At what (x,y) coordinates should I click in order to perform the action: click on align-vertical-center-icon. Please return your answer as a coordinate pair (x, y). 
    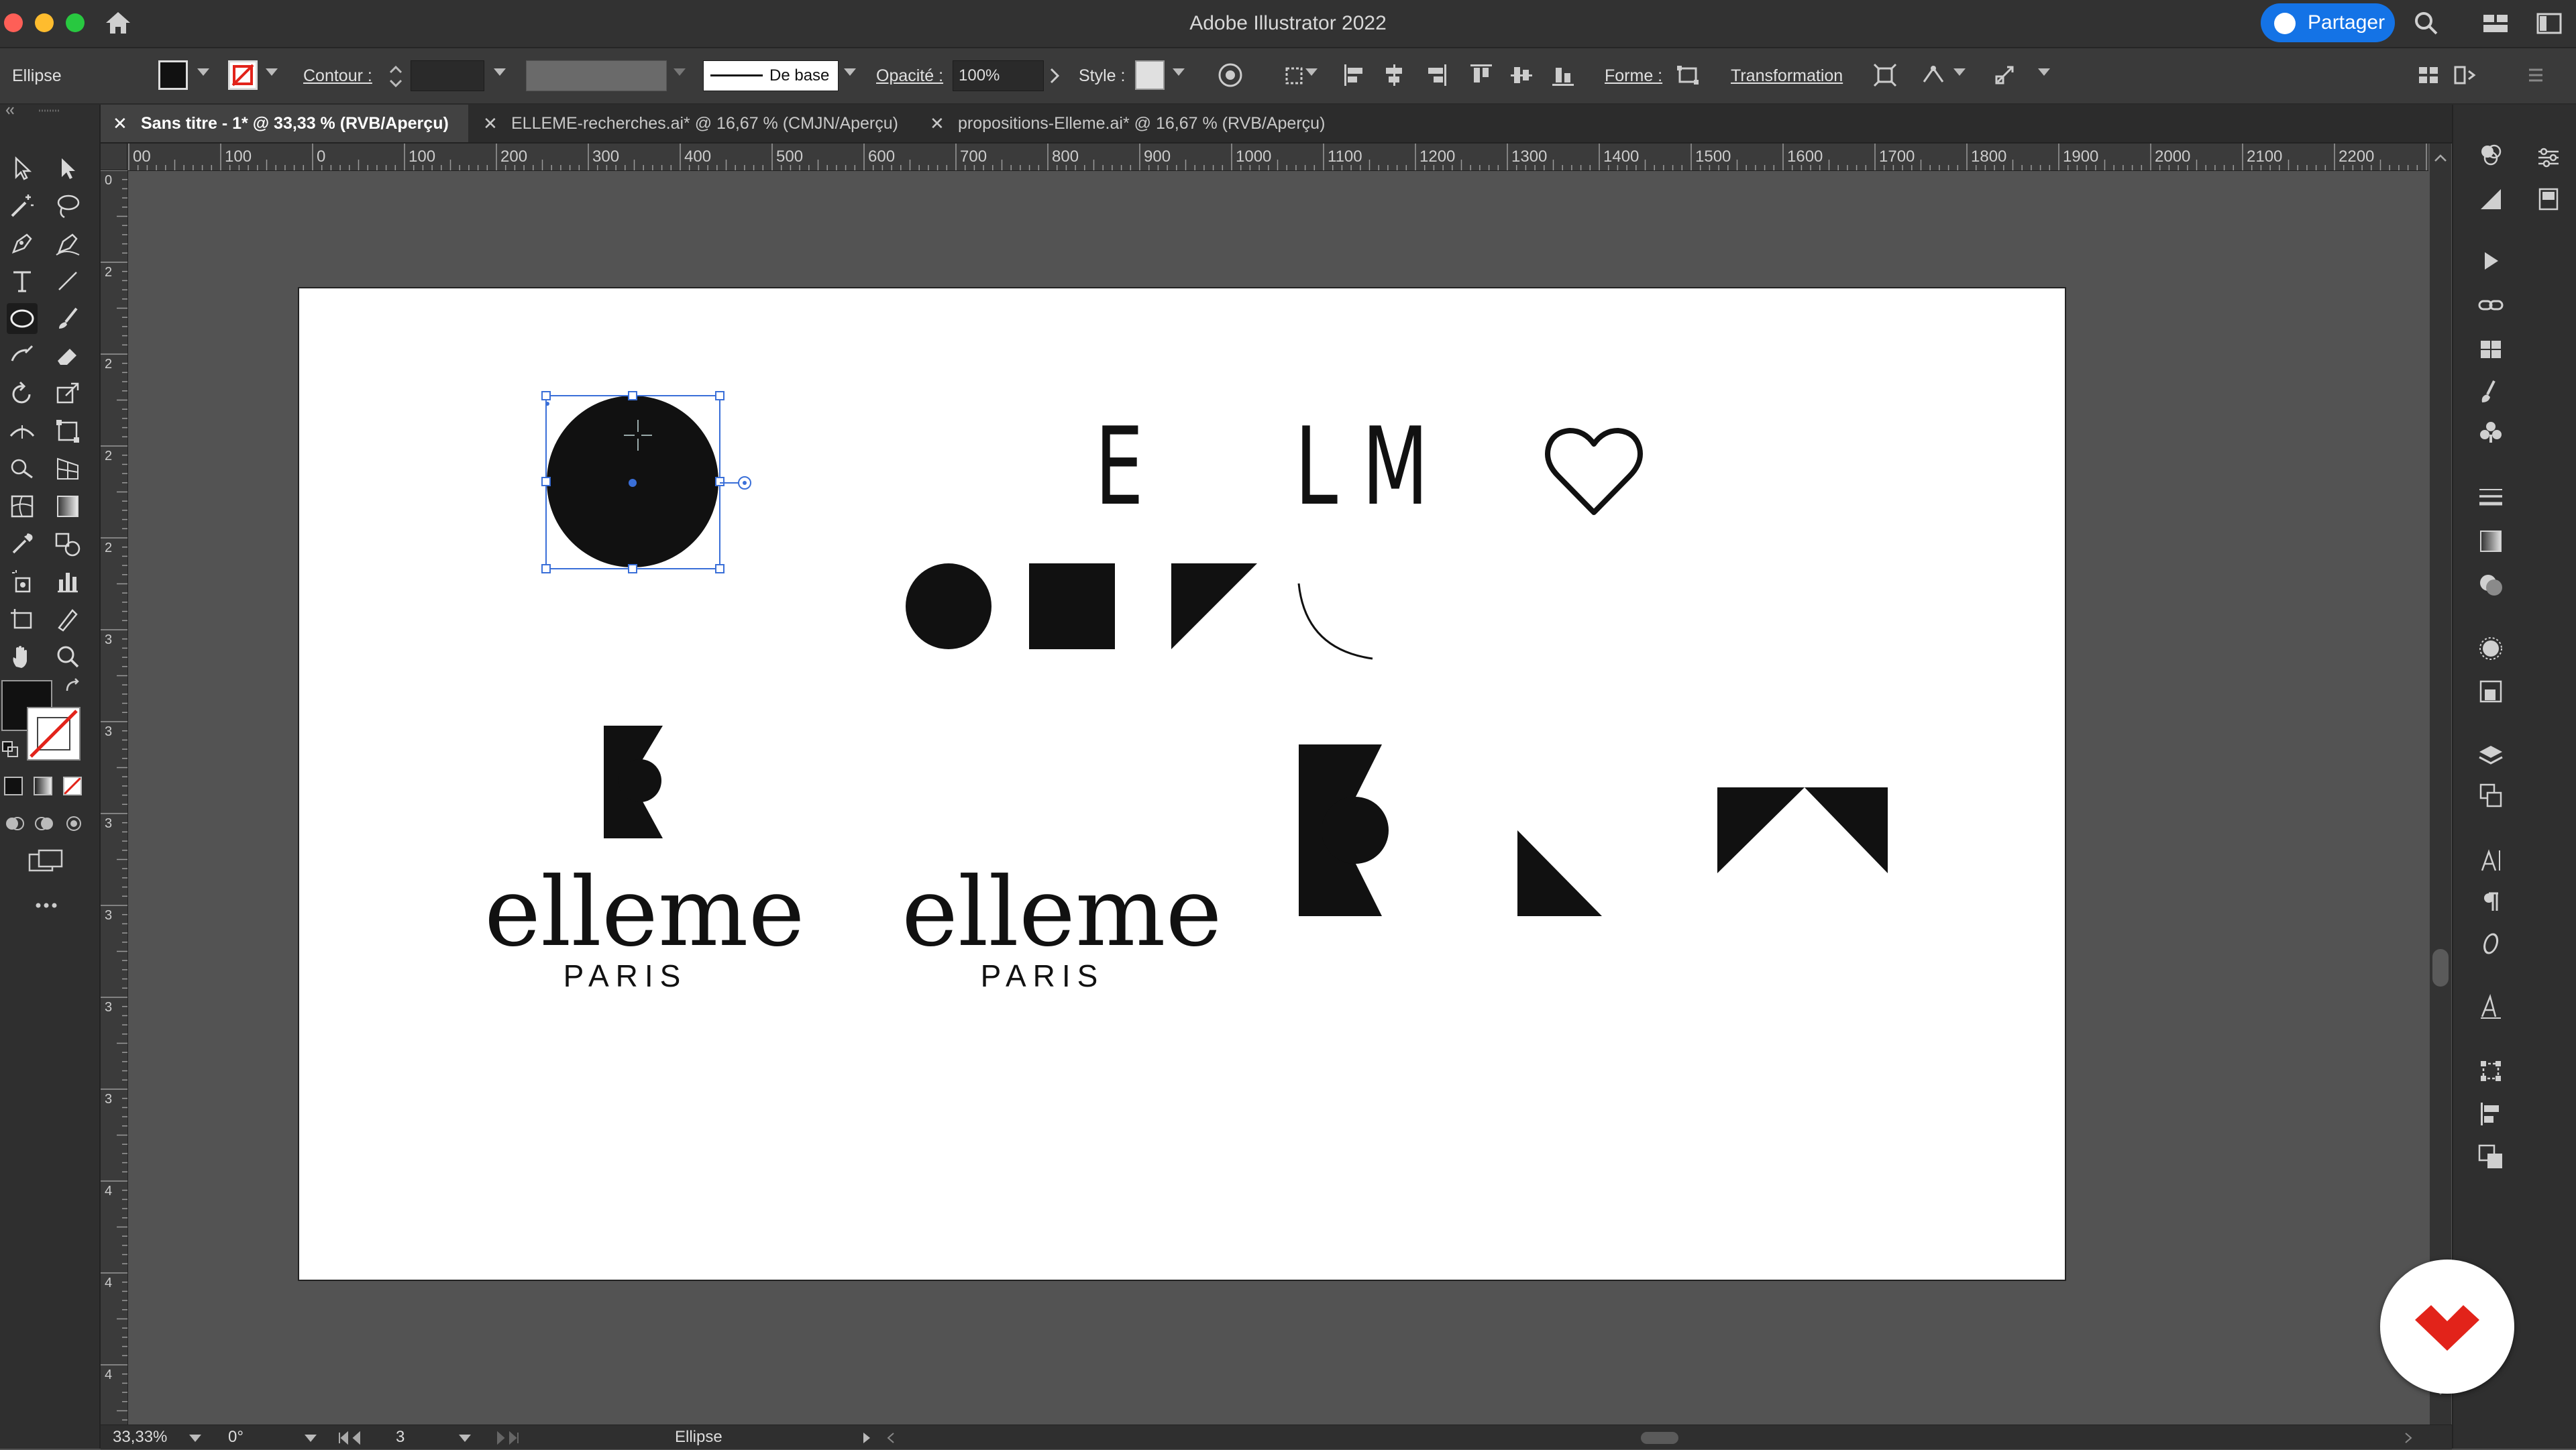
    Looking at the image, I should click on (1521, 75).